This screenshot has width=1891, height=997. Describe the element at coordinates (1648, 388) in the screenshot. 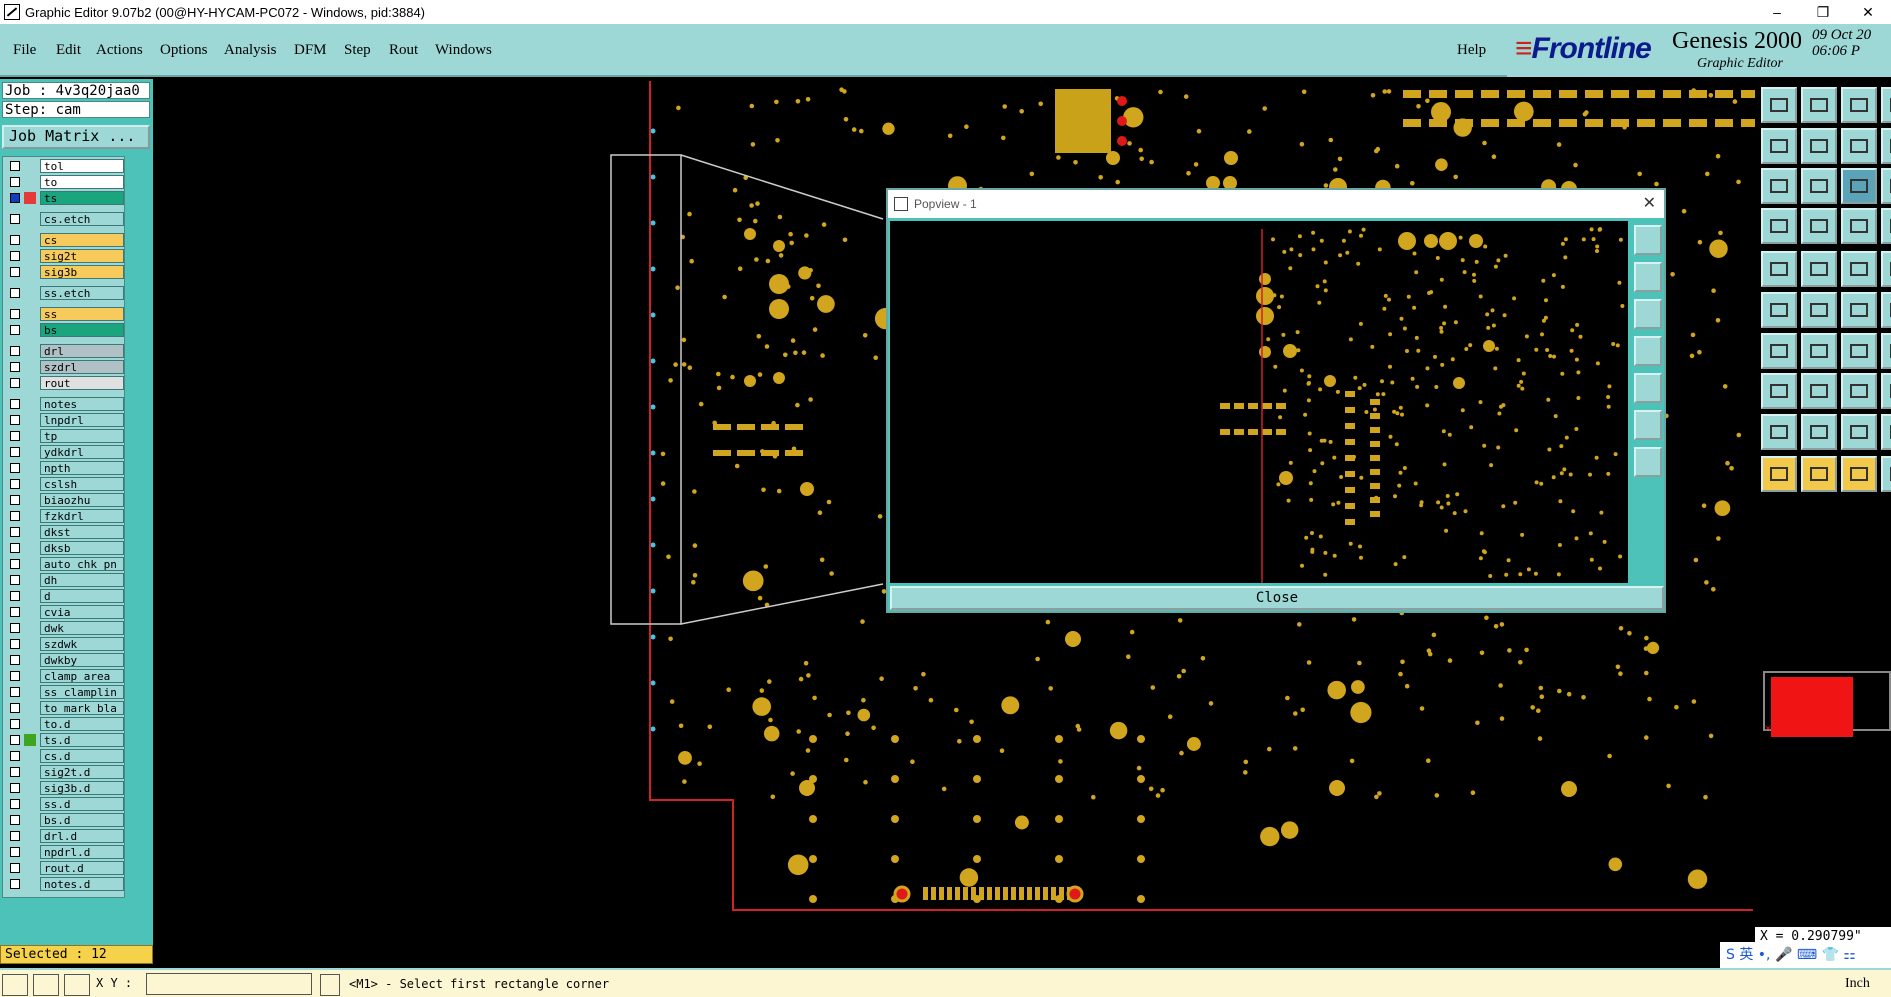

I see `pan-right-icon` at that location.